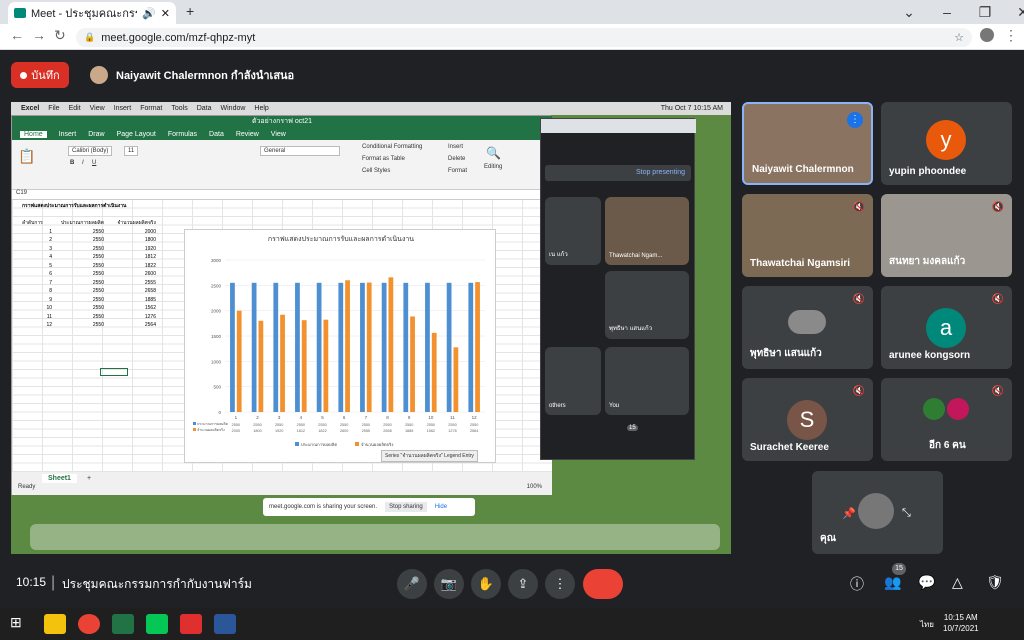  I want to click on cell-styles-button: Cell Styles, so click(376, 171).